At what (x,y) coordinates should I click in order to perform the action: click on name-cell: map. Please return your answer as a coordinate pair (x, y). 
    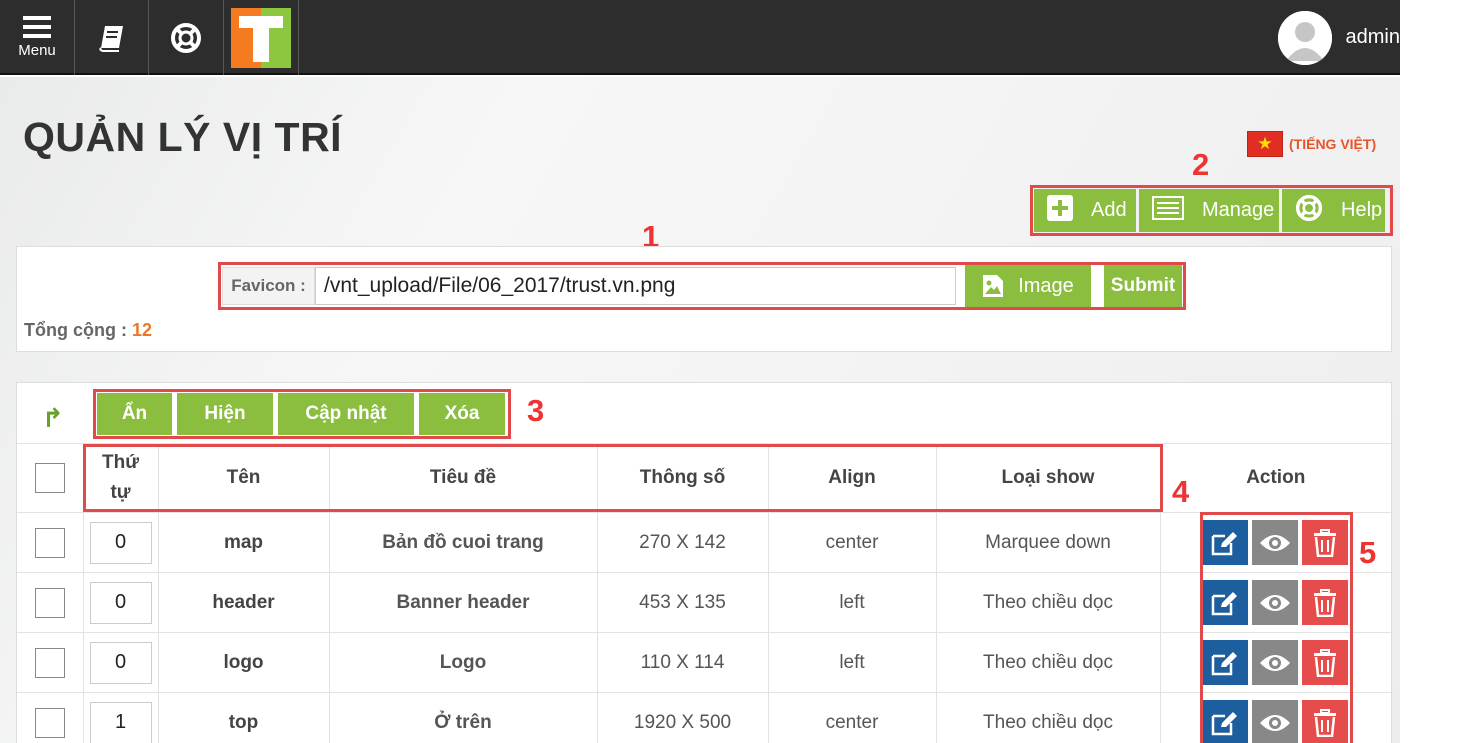
    Looking at the image, I should click on (244, 542).